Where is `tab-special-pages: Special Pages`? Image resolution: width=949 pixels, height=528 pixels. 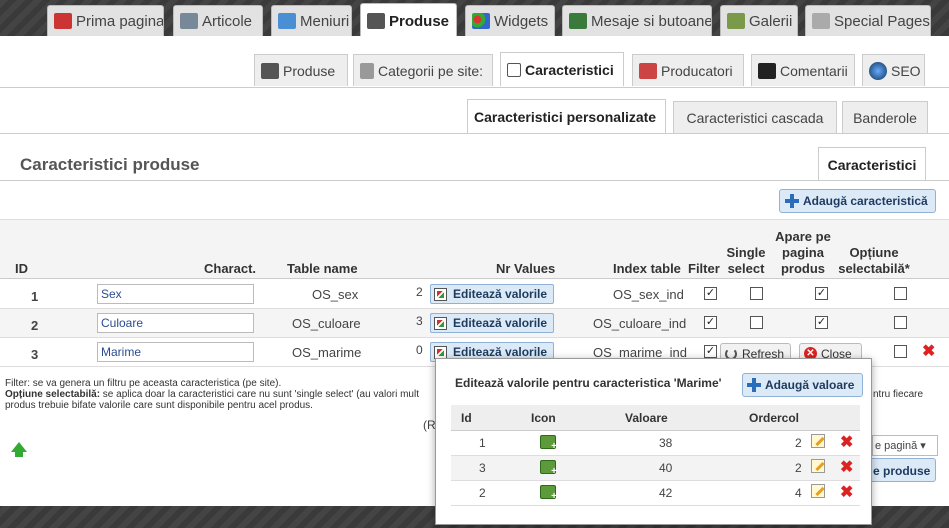 tab-special-pages: Special Pages is located at coordinates (868, 20).